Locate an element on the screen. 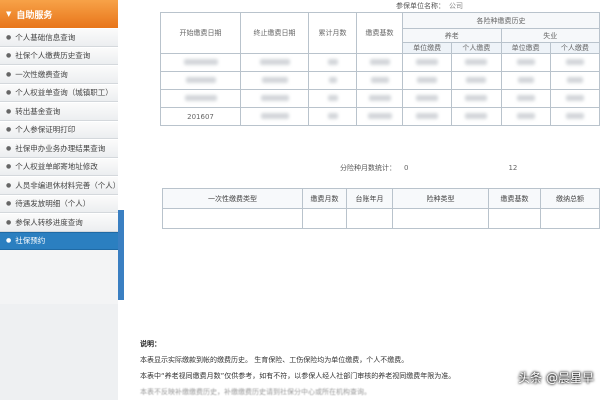 The image size is (600, 400). sidebar-item-payment-history: ● 社保个人缴费历史查询 is located at coordinates (59, 55).